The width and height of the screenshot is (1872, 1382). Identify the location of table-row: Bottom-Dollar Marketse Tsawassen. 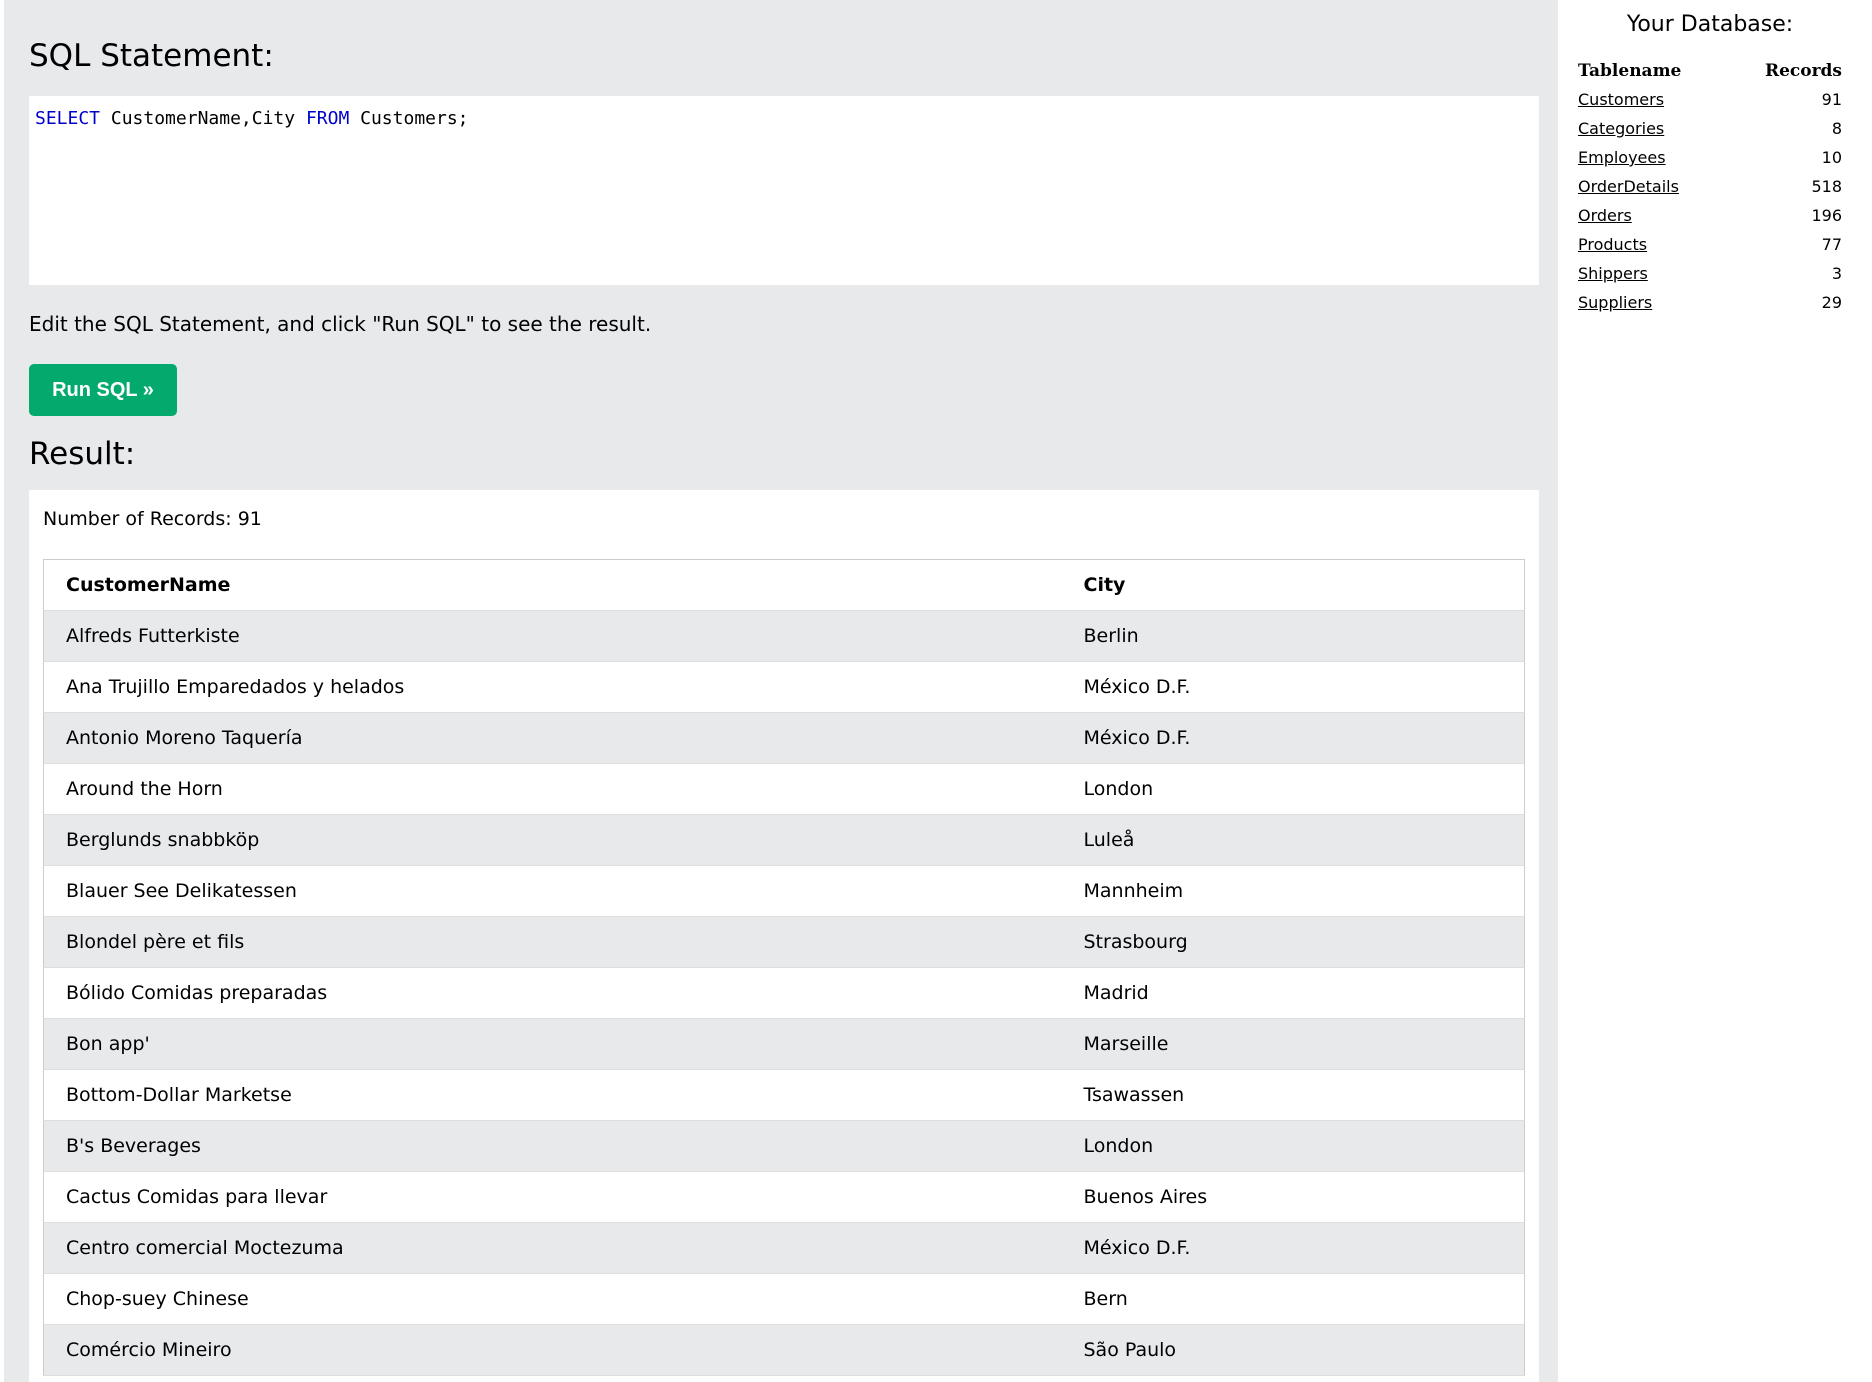
(784, 1095).